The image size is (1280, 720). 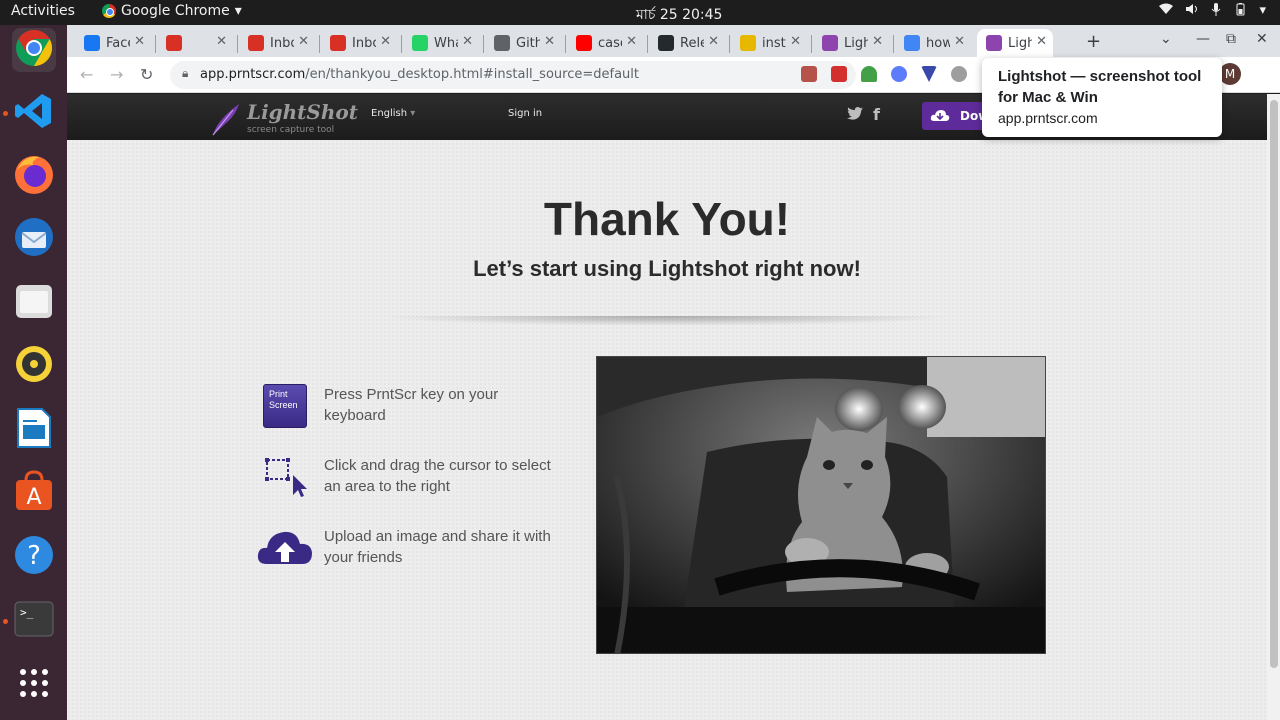 I want to click on browser-tab: how ✕, so click(x=933, y=43).